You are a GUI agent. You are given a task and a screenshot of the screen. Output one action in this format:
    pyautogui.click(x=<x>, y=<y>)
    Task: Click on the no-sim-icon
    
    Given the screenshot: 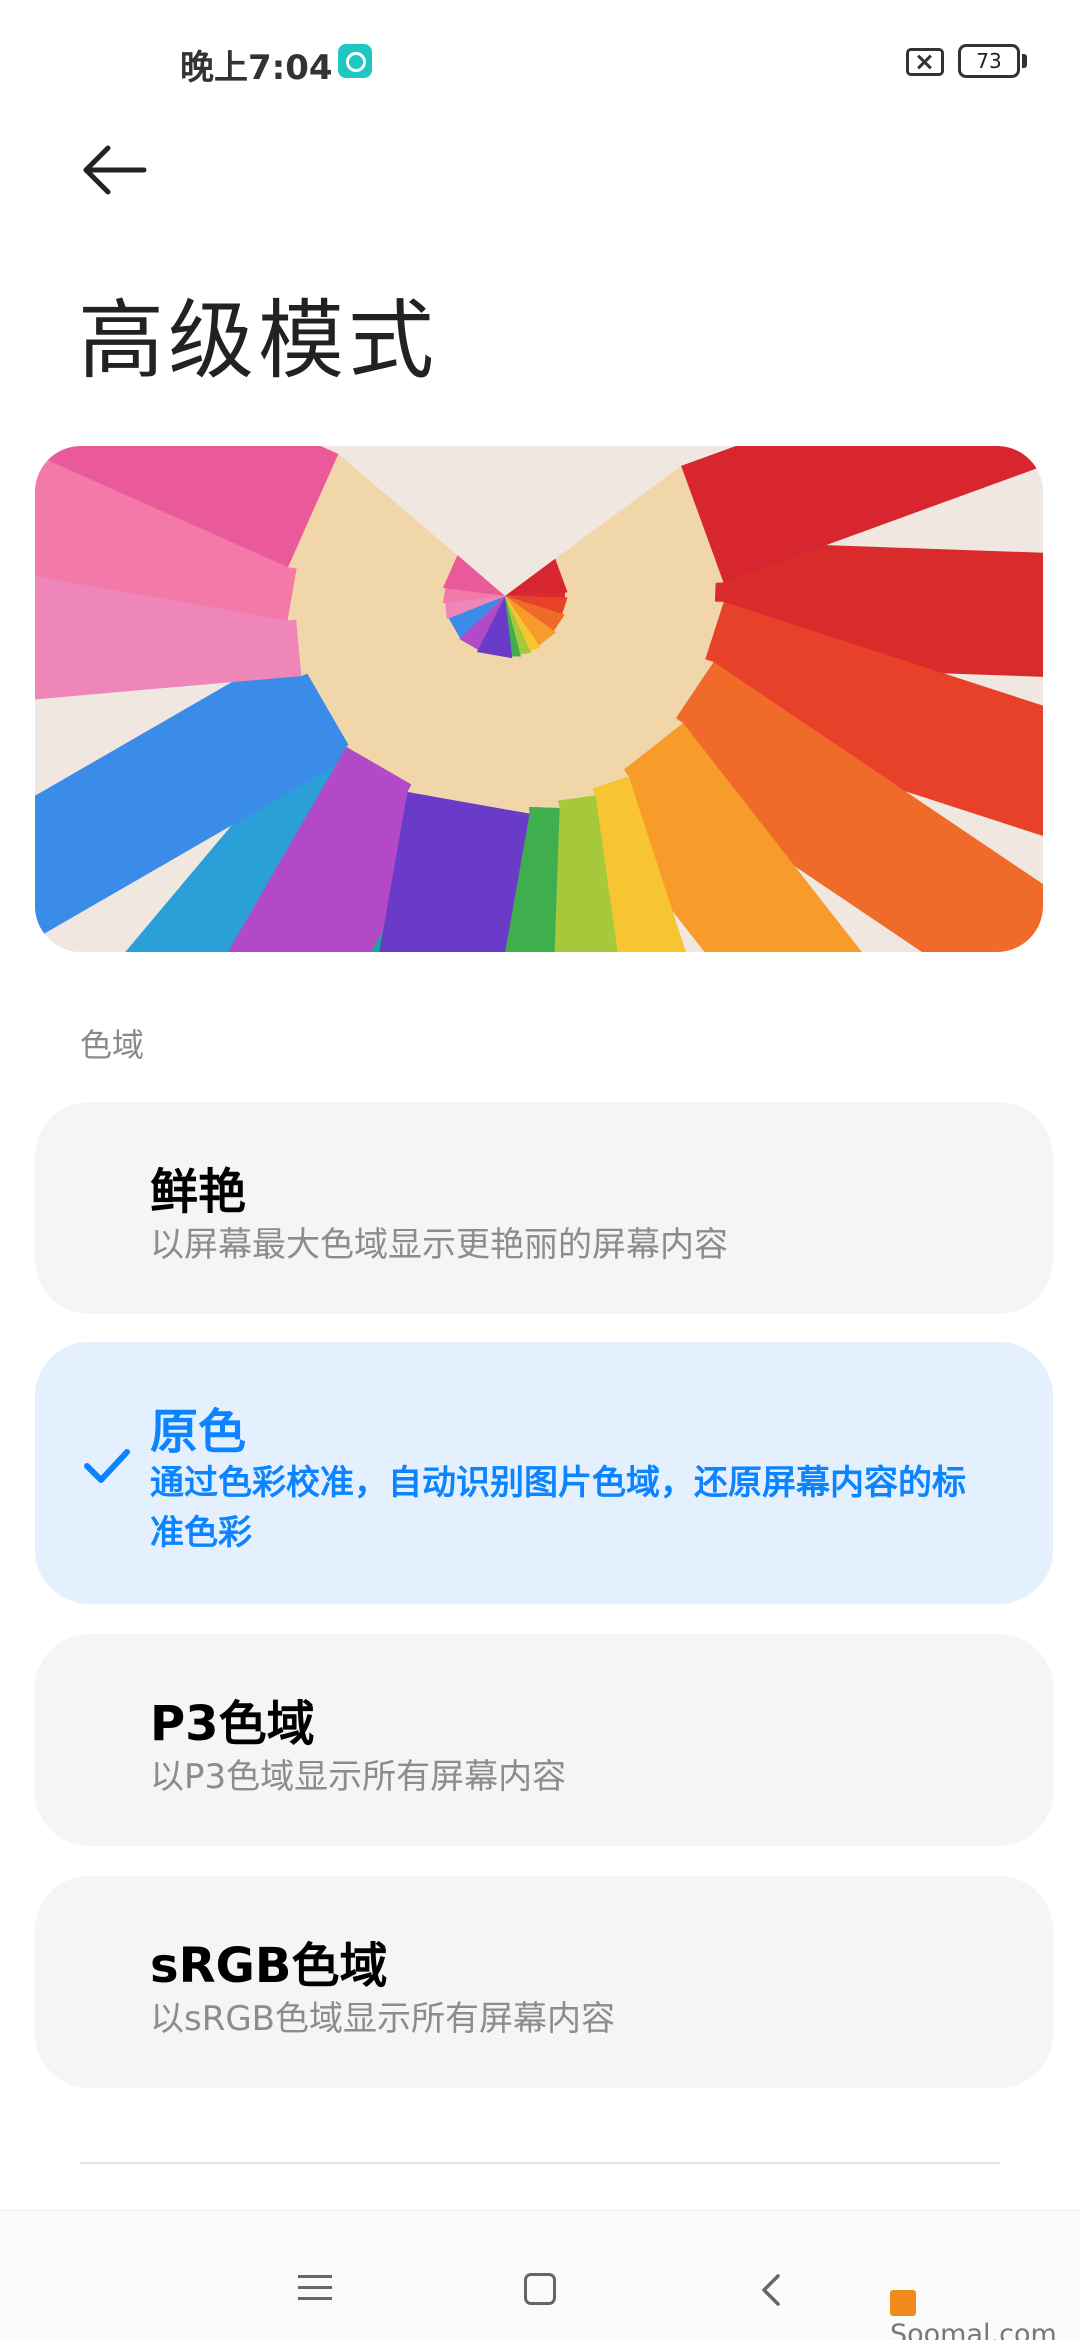 What is the action you would take?
    pyautogui.click(x=925, y=62)
    